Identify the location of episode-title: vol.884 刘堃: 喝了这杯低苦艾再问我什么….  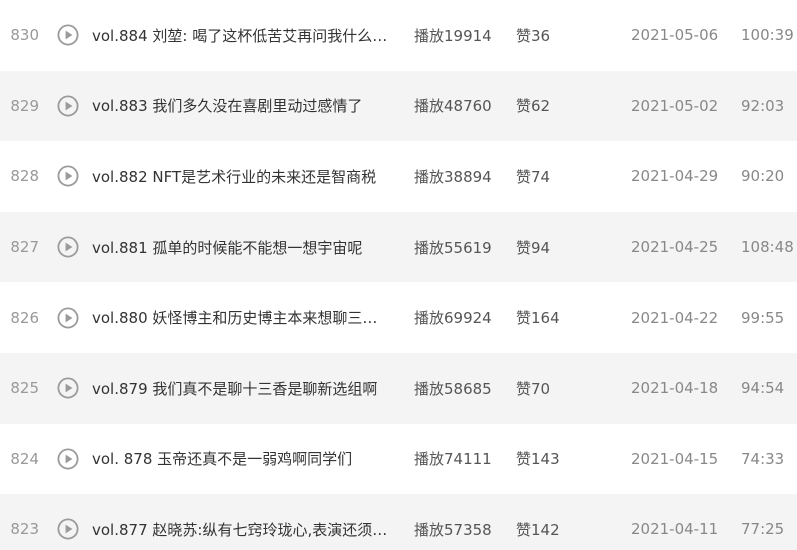
(241, 35).